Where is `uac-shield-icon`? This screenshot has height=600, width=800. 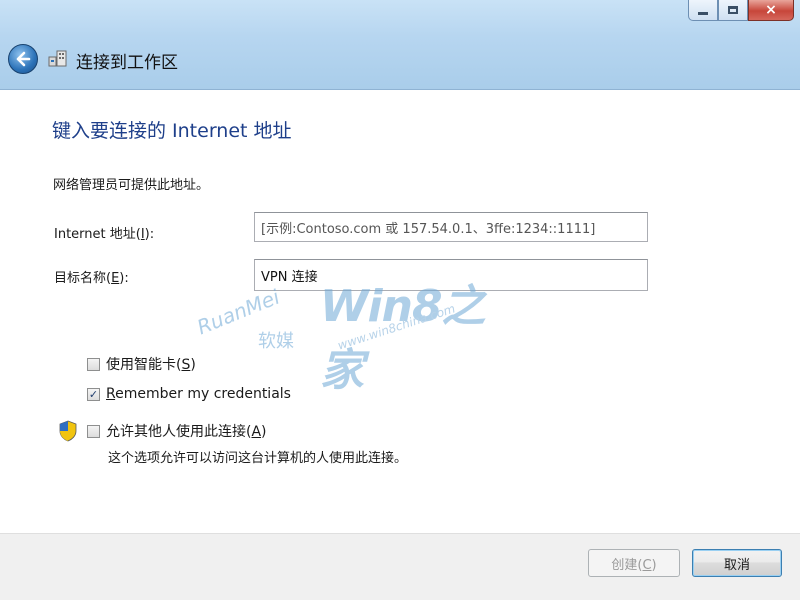 uac-shield-icon is located at coordinates (68, 431).